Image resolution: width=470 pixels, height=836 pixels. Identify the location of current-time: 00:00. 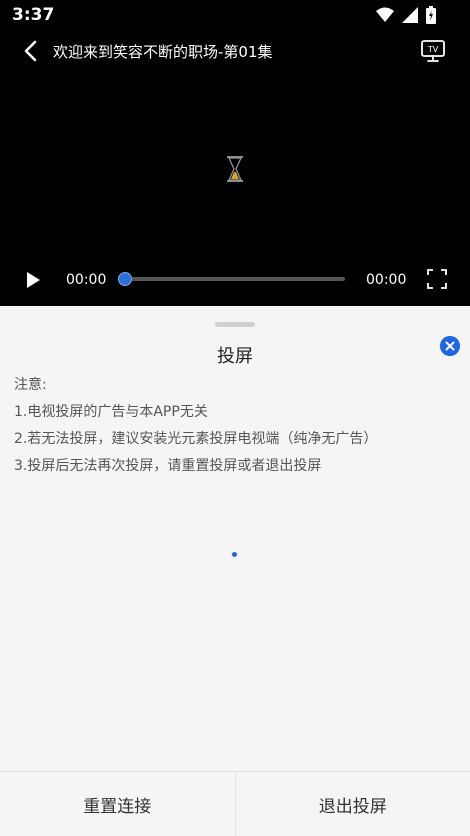
(86, 280).